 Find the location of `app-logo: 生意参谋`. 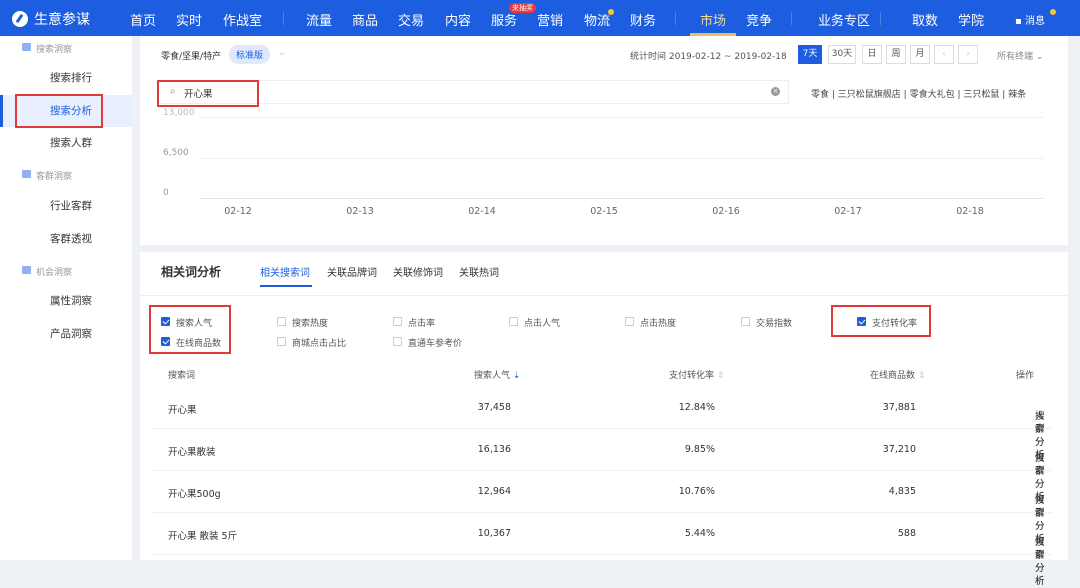

app-logo: 生意参谋 is located at coordinates (51, 19).